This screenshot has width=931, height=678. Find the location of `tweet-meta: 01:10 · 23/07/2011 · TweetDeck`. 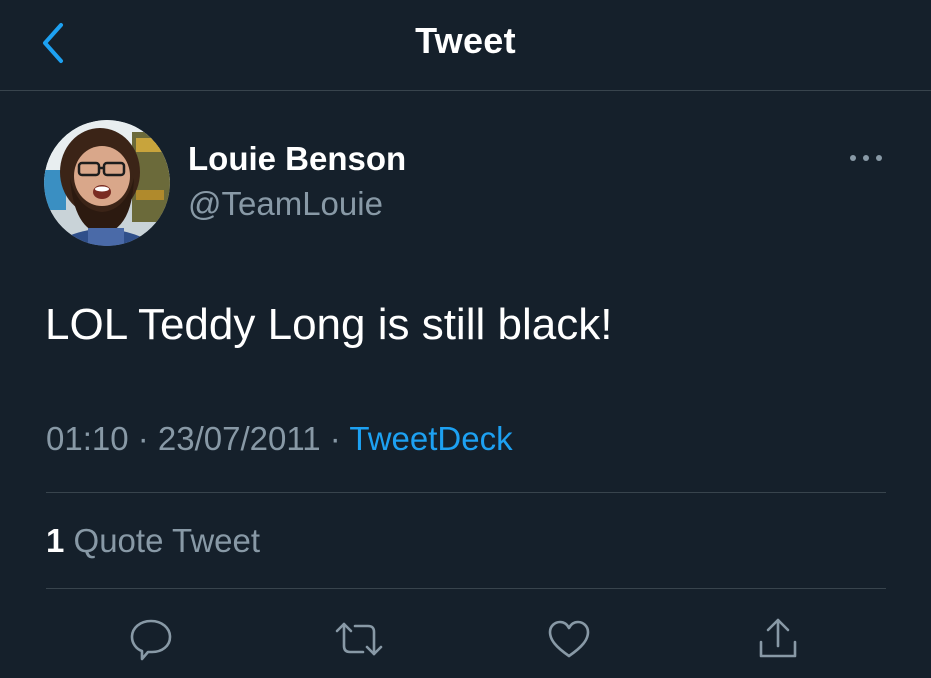

tweet-meta: 01:10 · 23/07/2011 · TweetDeck is located at coordinates (279, 439).